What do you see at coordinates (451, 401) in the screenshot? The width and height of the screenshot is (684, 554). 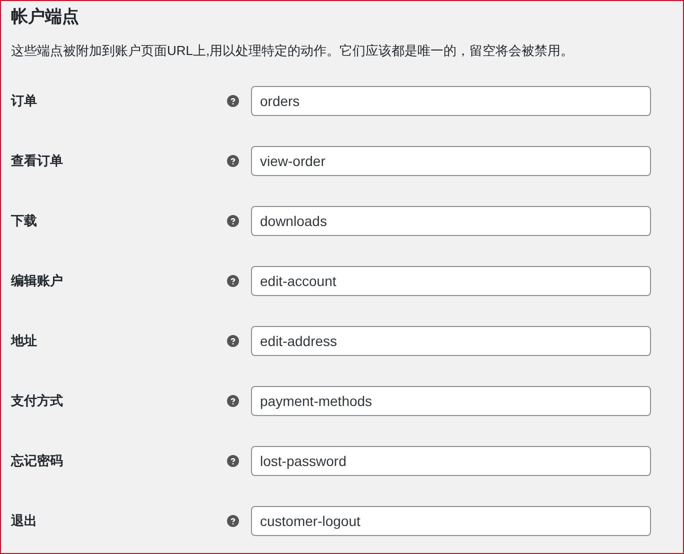 I see `input-field: payment-methods` at bounding box center [451, 401].